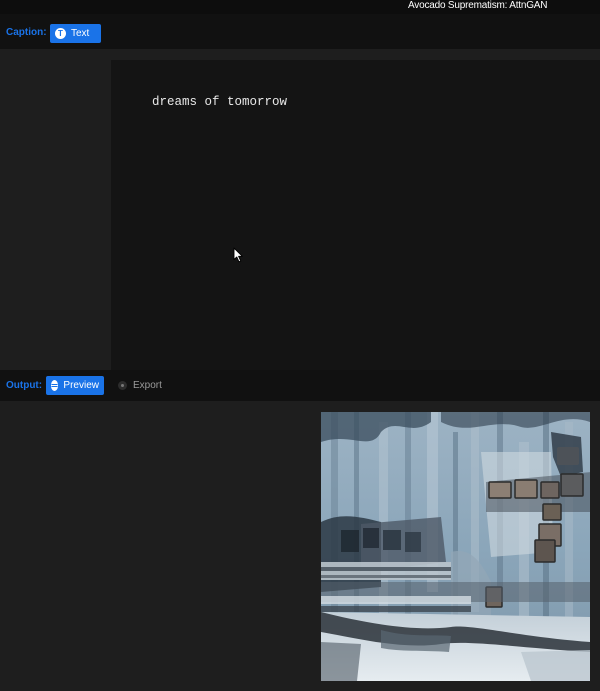 This screenshot has width=600, height=691. What do you see at coordinates (219, 102) in the screenshot?
I see `caption-text: dreams of tomorrow` at bounding box center [219, 102].